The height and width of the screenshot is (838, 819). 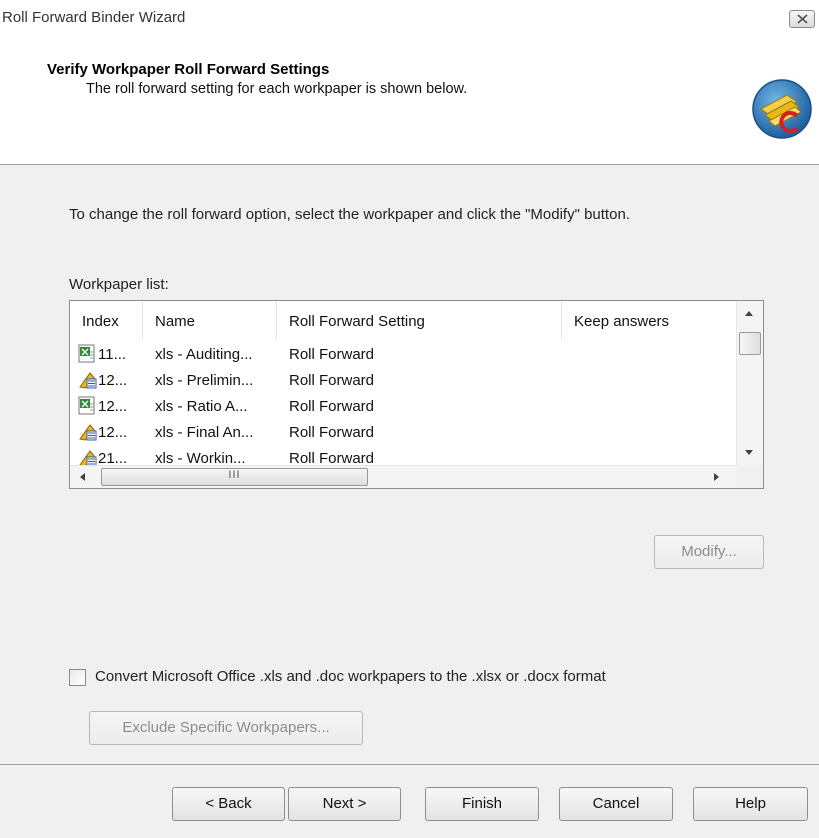 I want to click on close-icon, so click(x=802, y=19).